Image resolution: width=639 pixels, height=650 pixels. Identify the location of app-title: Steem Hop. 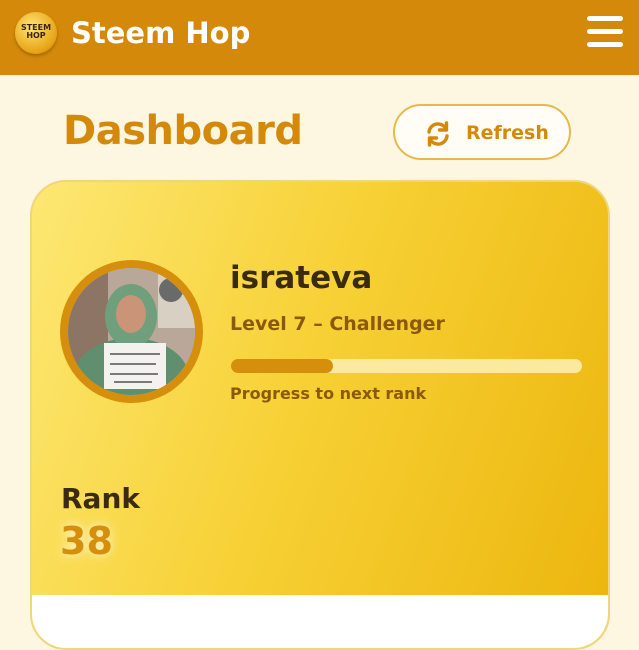
(161, 33).